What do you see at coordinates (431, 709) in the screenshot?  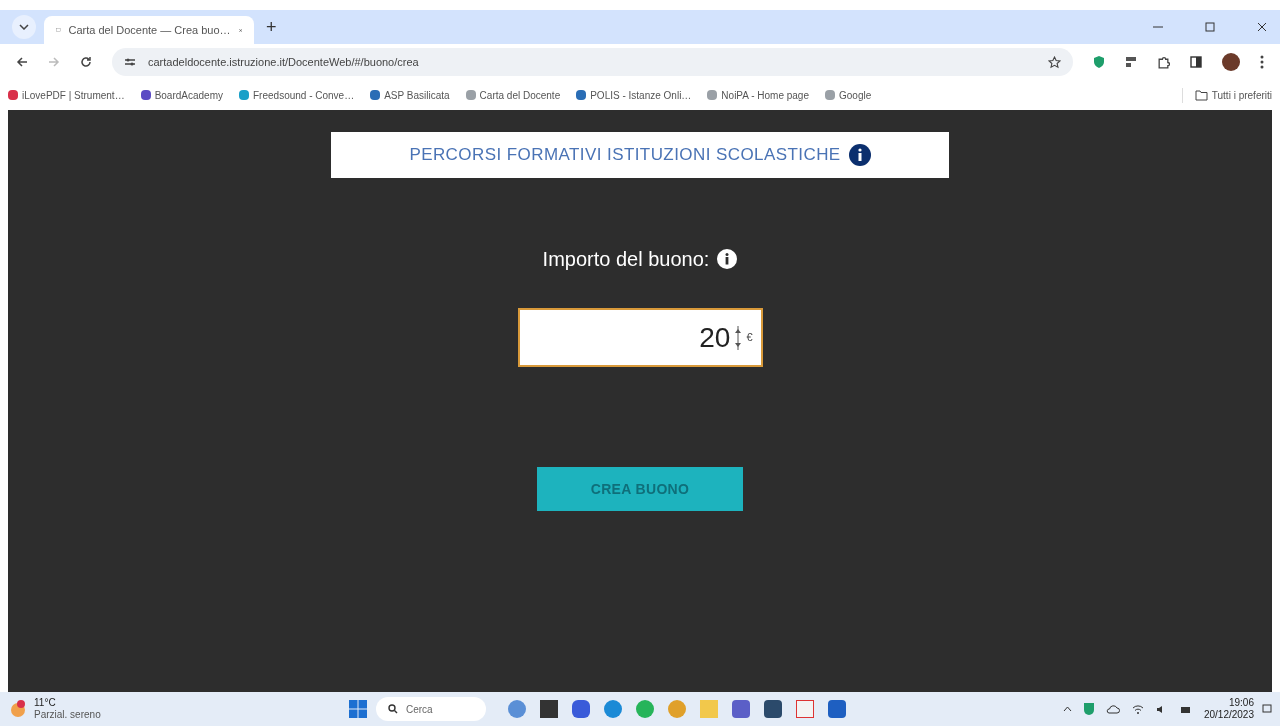 I see `taskbar-search: Cerca` at bounding box center [431, 709].